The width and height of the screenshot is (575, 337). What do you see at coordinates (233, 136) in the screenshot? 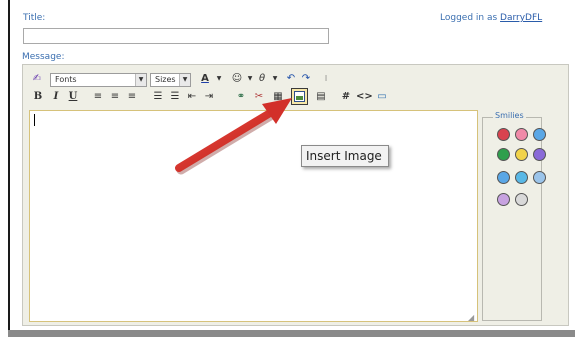
I see `red-arrow-annotation` at bounding box center [233, 136].